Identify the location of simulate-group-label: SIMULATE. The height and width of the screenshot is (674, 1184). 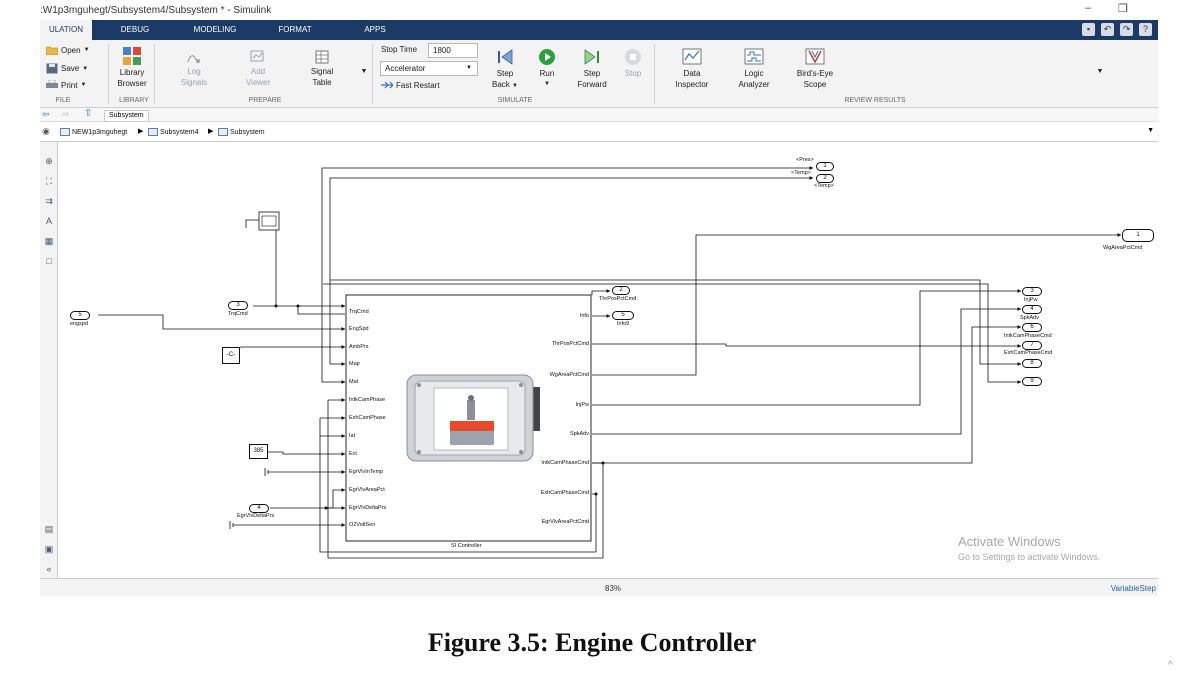
(515, 100).